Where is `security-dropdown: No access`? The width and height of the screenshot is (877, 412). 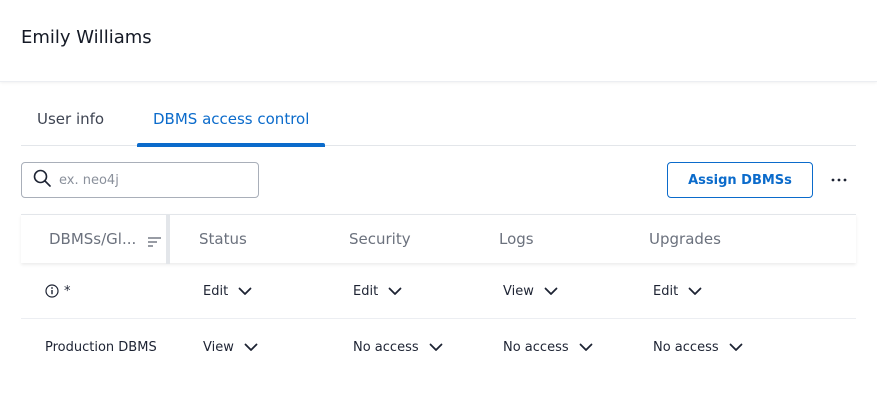 security-dropdown: No access is located at coordinates (398, 347).